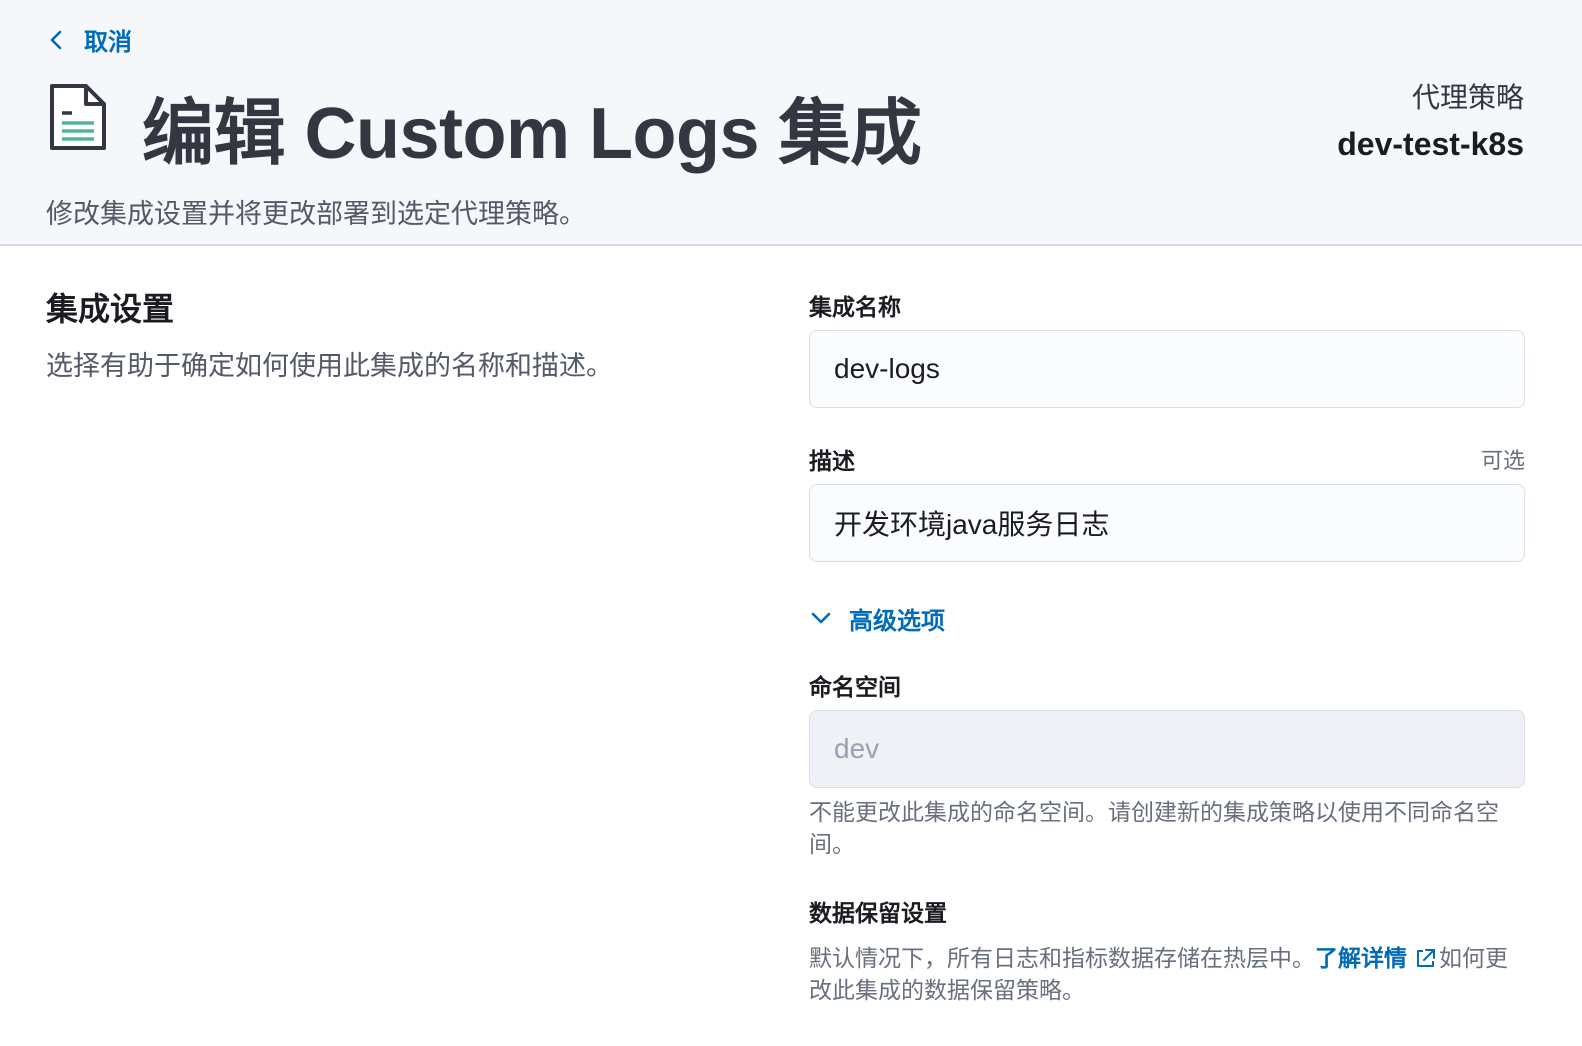 This screenshot has height=1046, width=1582. I want to click on chevron-left-icon, so click(56, 39).